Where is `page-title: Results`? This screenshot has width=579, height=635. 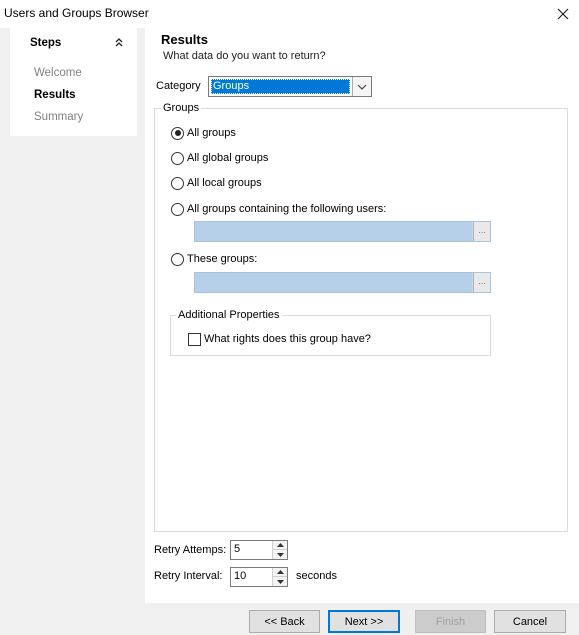
page-title: Results is located at coordinates (184, 39).